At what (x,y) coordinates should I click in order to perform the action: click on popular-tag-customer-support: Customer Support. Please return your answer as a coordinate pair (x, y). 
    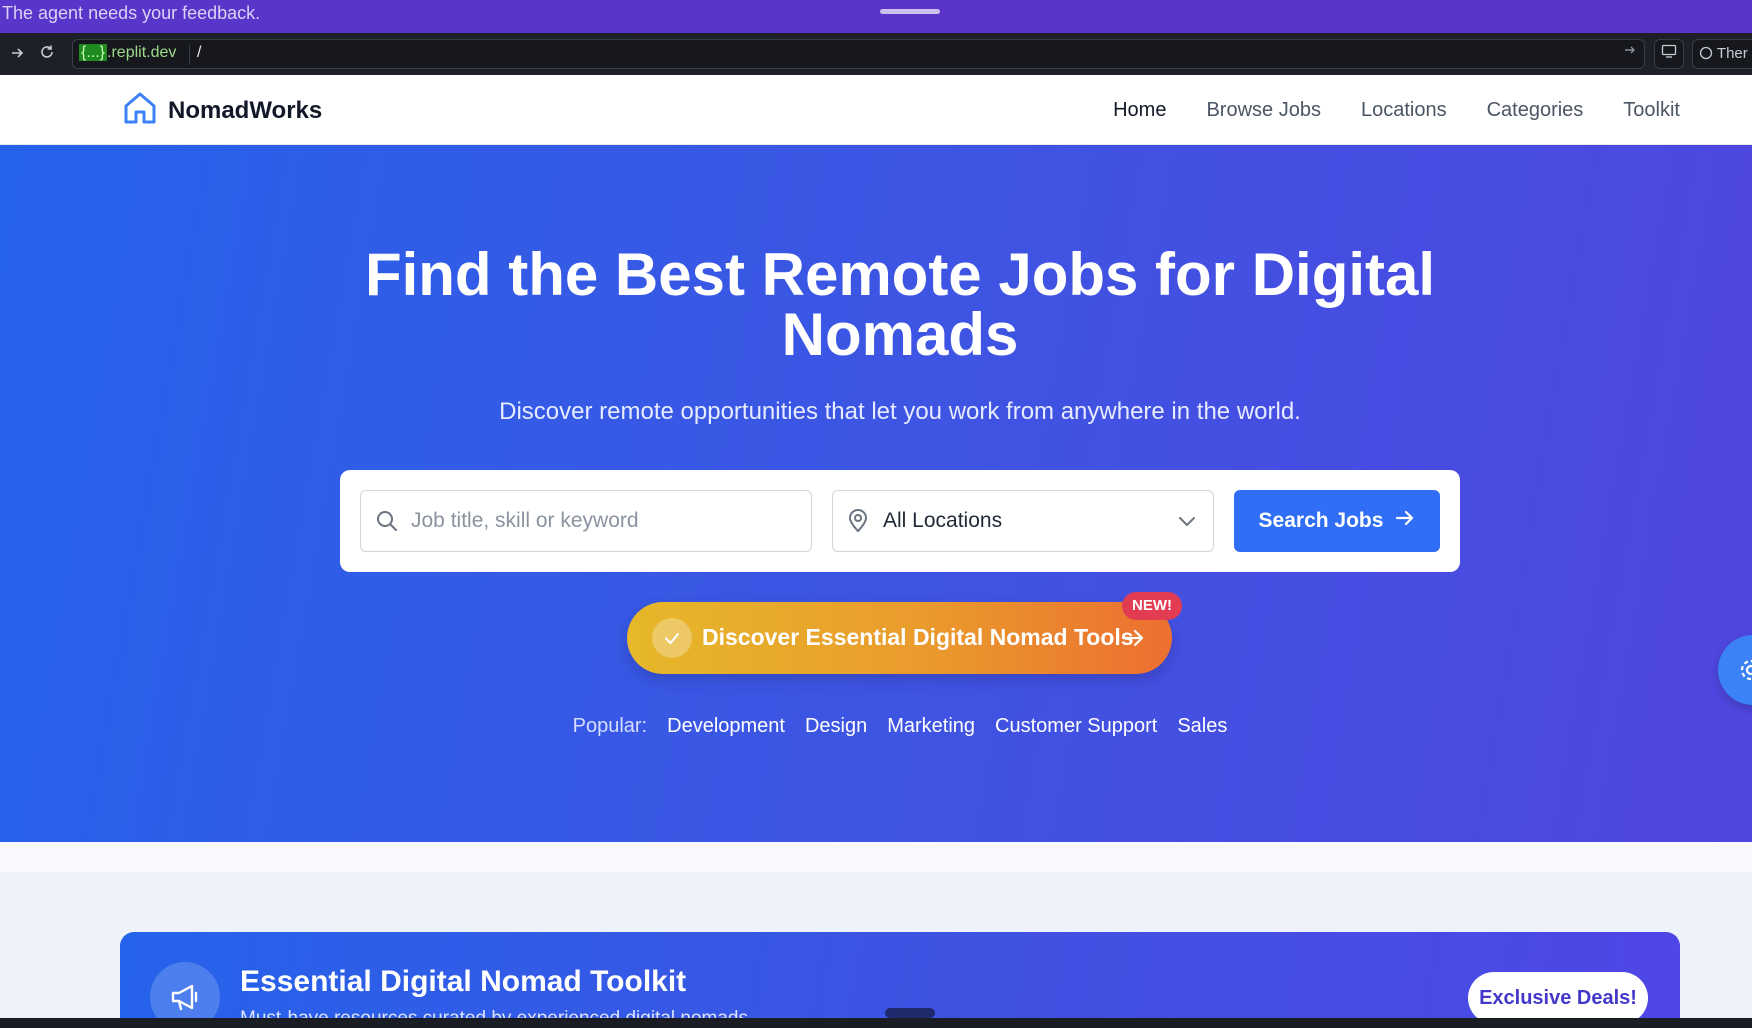
    Looking at the image, I should click on (1076, 726).